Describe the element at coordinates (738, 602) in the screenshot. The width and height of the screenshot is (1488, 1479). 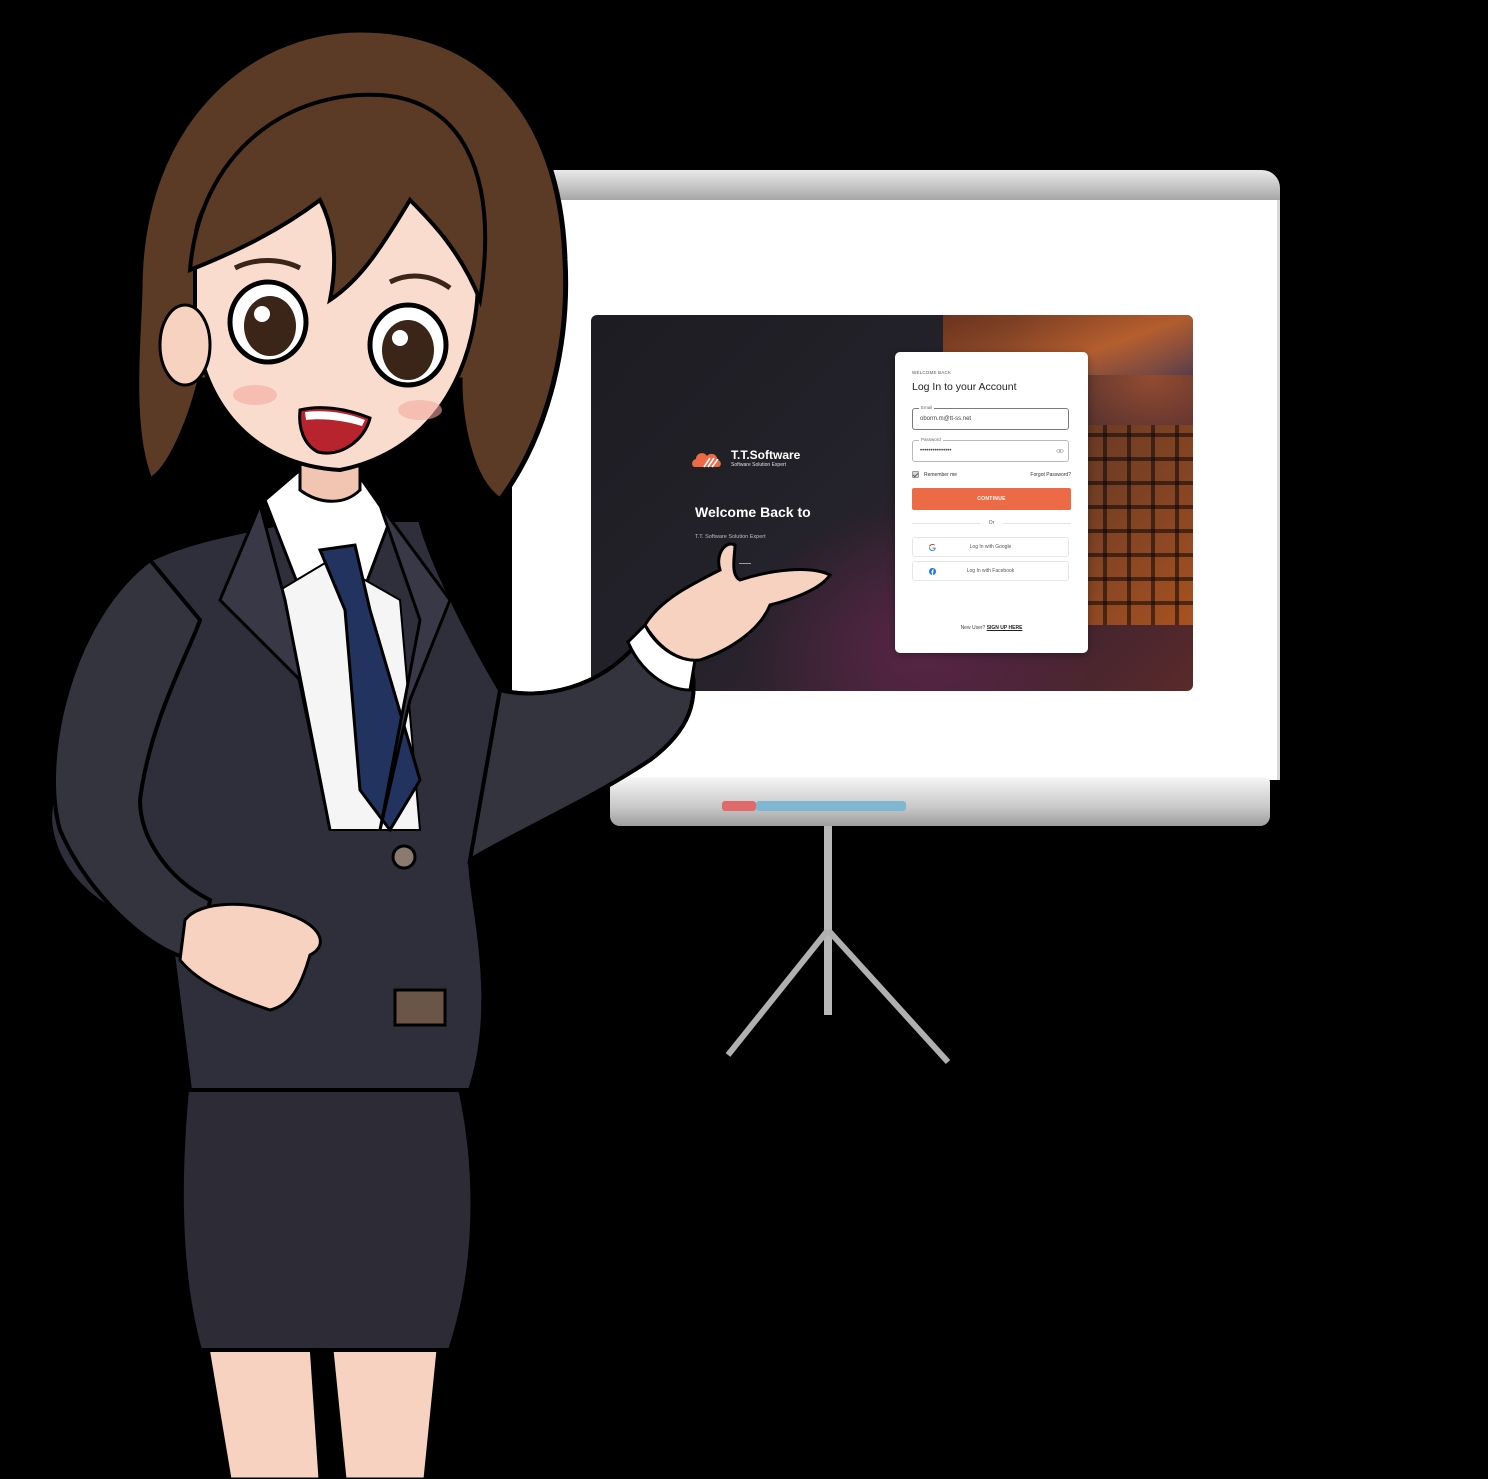
I see `presenter-pointing-hand` at that location.